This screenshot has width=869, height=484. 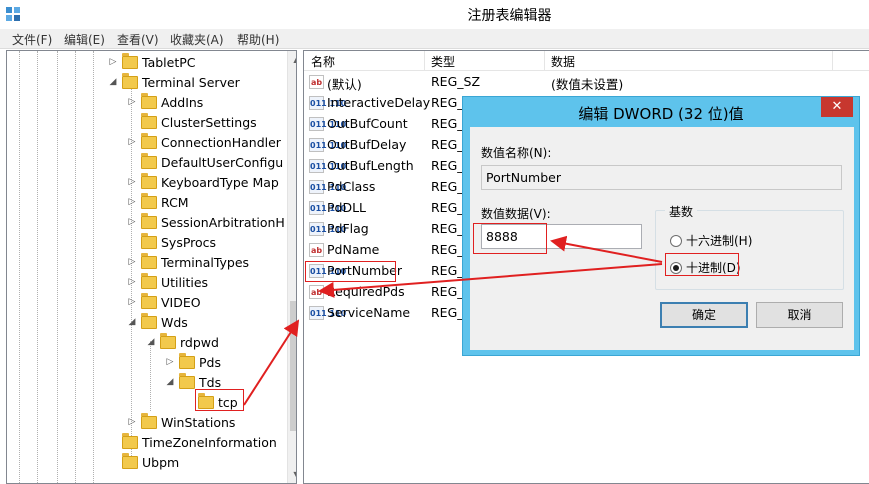 I want to click on tree-item-sessionarbitration: ▷ SessionArbitrationH, so click(x=205, y=222).